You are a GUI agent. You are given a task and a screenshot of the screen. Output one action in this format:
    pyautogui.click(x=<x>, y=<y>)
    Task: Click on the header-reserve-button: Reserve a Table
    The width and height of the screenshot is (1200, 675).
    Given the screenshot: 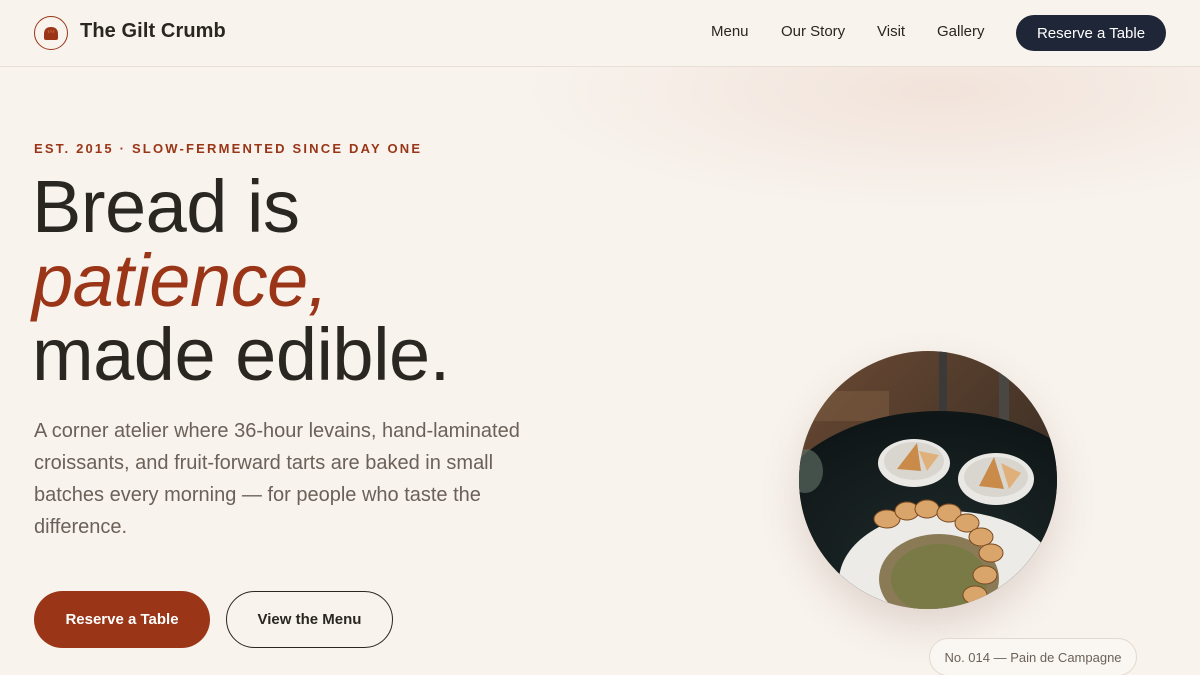 What is the action you would take?
    pyautogui.click(x=1091, y=33)
    